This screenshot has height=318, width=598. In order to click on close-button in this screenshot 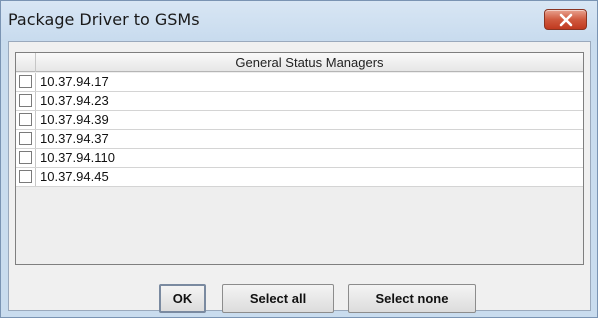, I will do `click(565, 19)`.